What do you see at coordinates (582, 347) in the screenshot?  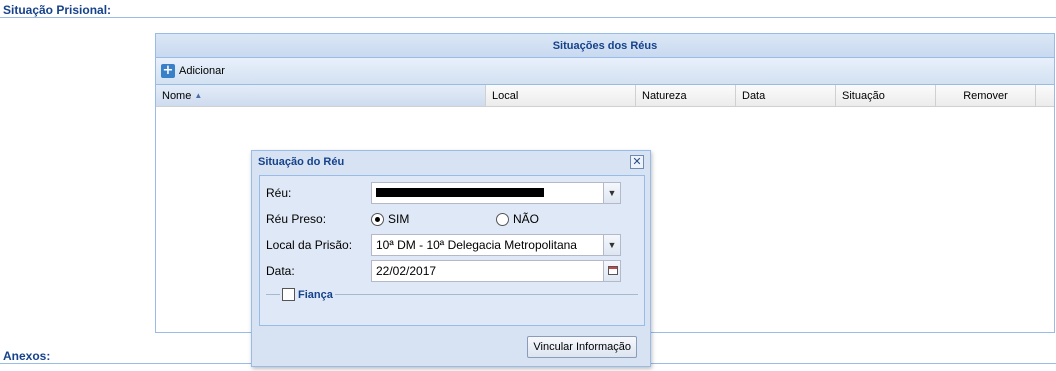 I see `vincular-informacao-button: Vincular Informação` at bounding box center [582, 347].